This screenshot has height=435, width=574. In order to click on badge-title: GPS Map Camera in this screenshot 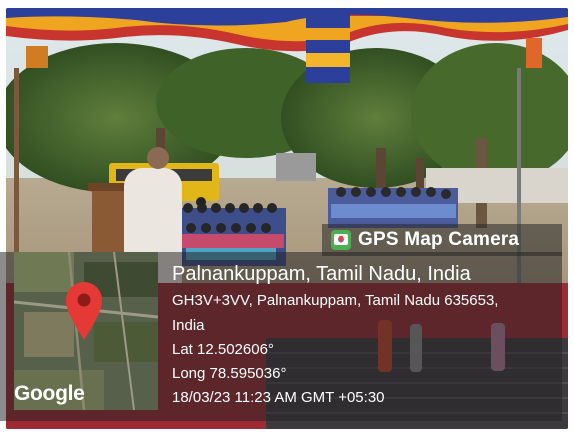, I will do `click(439, 239)`.